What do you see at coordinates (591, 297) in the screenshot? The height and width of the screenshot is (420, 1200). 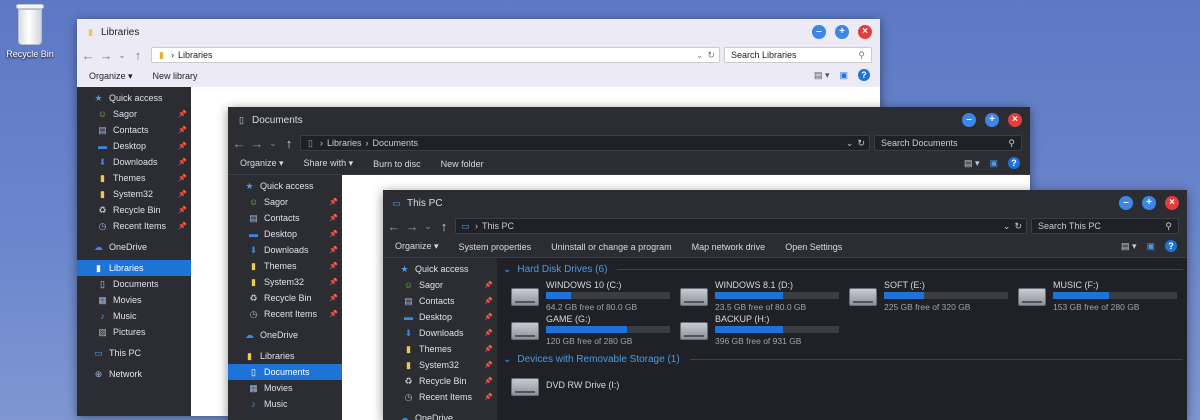 I see `drive-tile: WINDOWS 10 (C:) 64.2 GB free of 80.0 GB` at bounding box center [591, 297].